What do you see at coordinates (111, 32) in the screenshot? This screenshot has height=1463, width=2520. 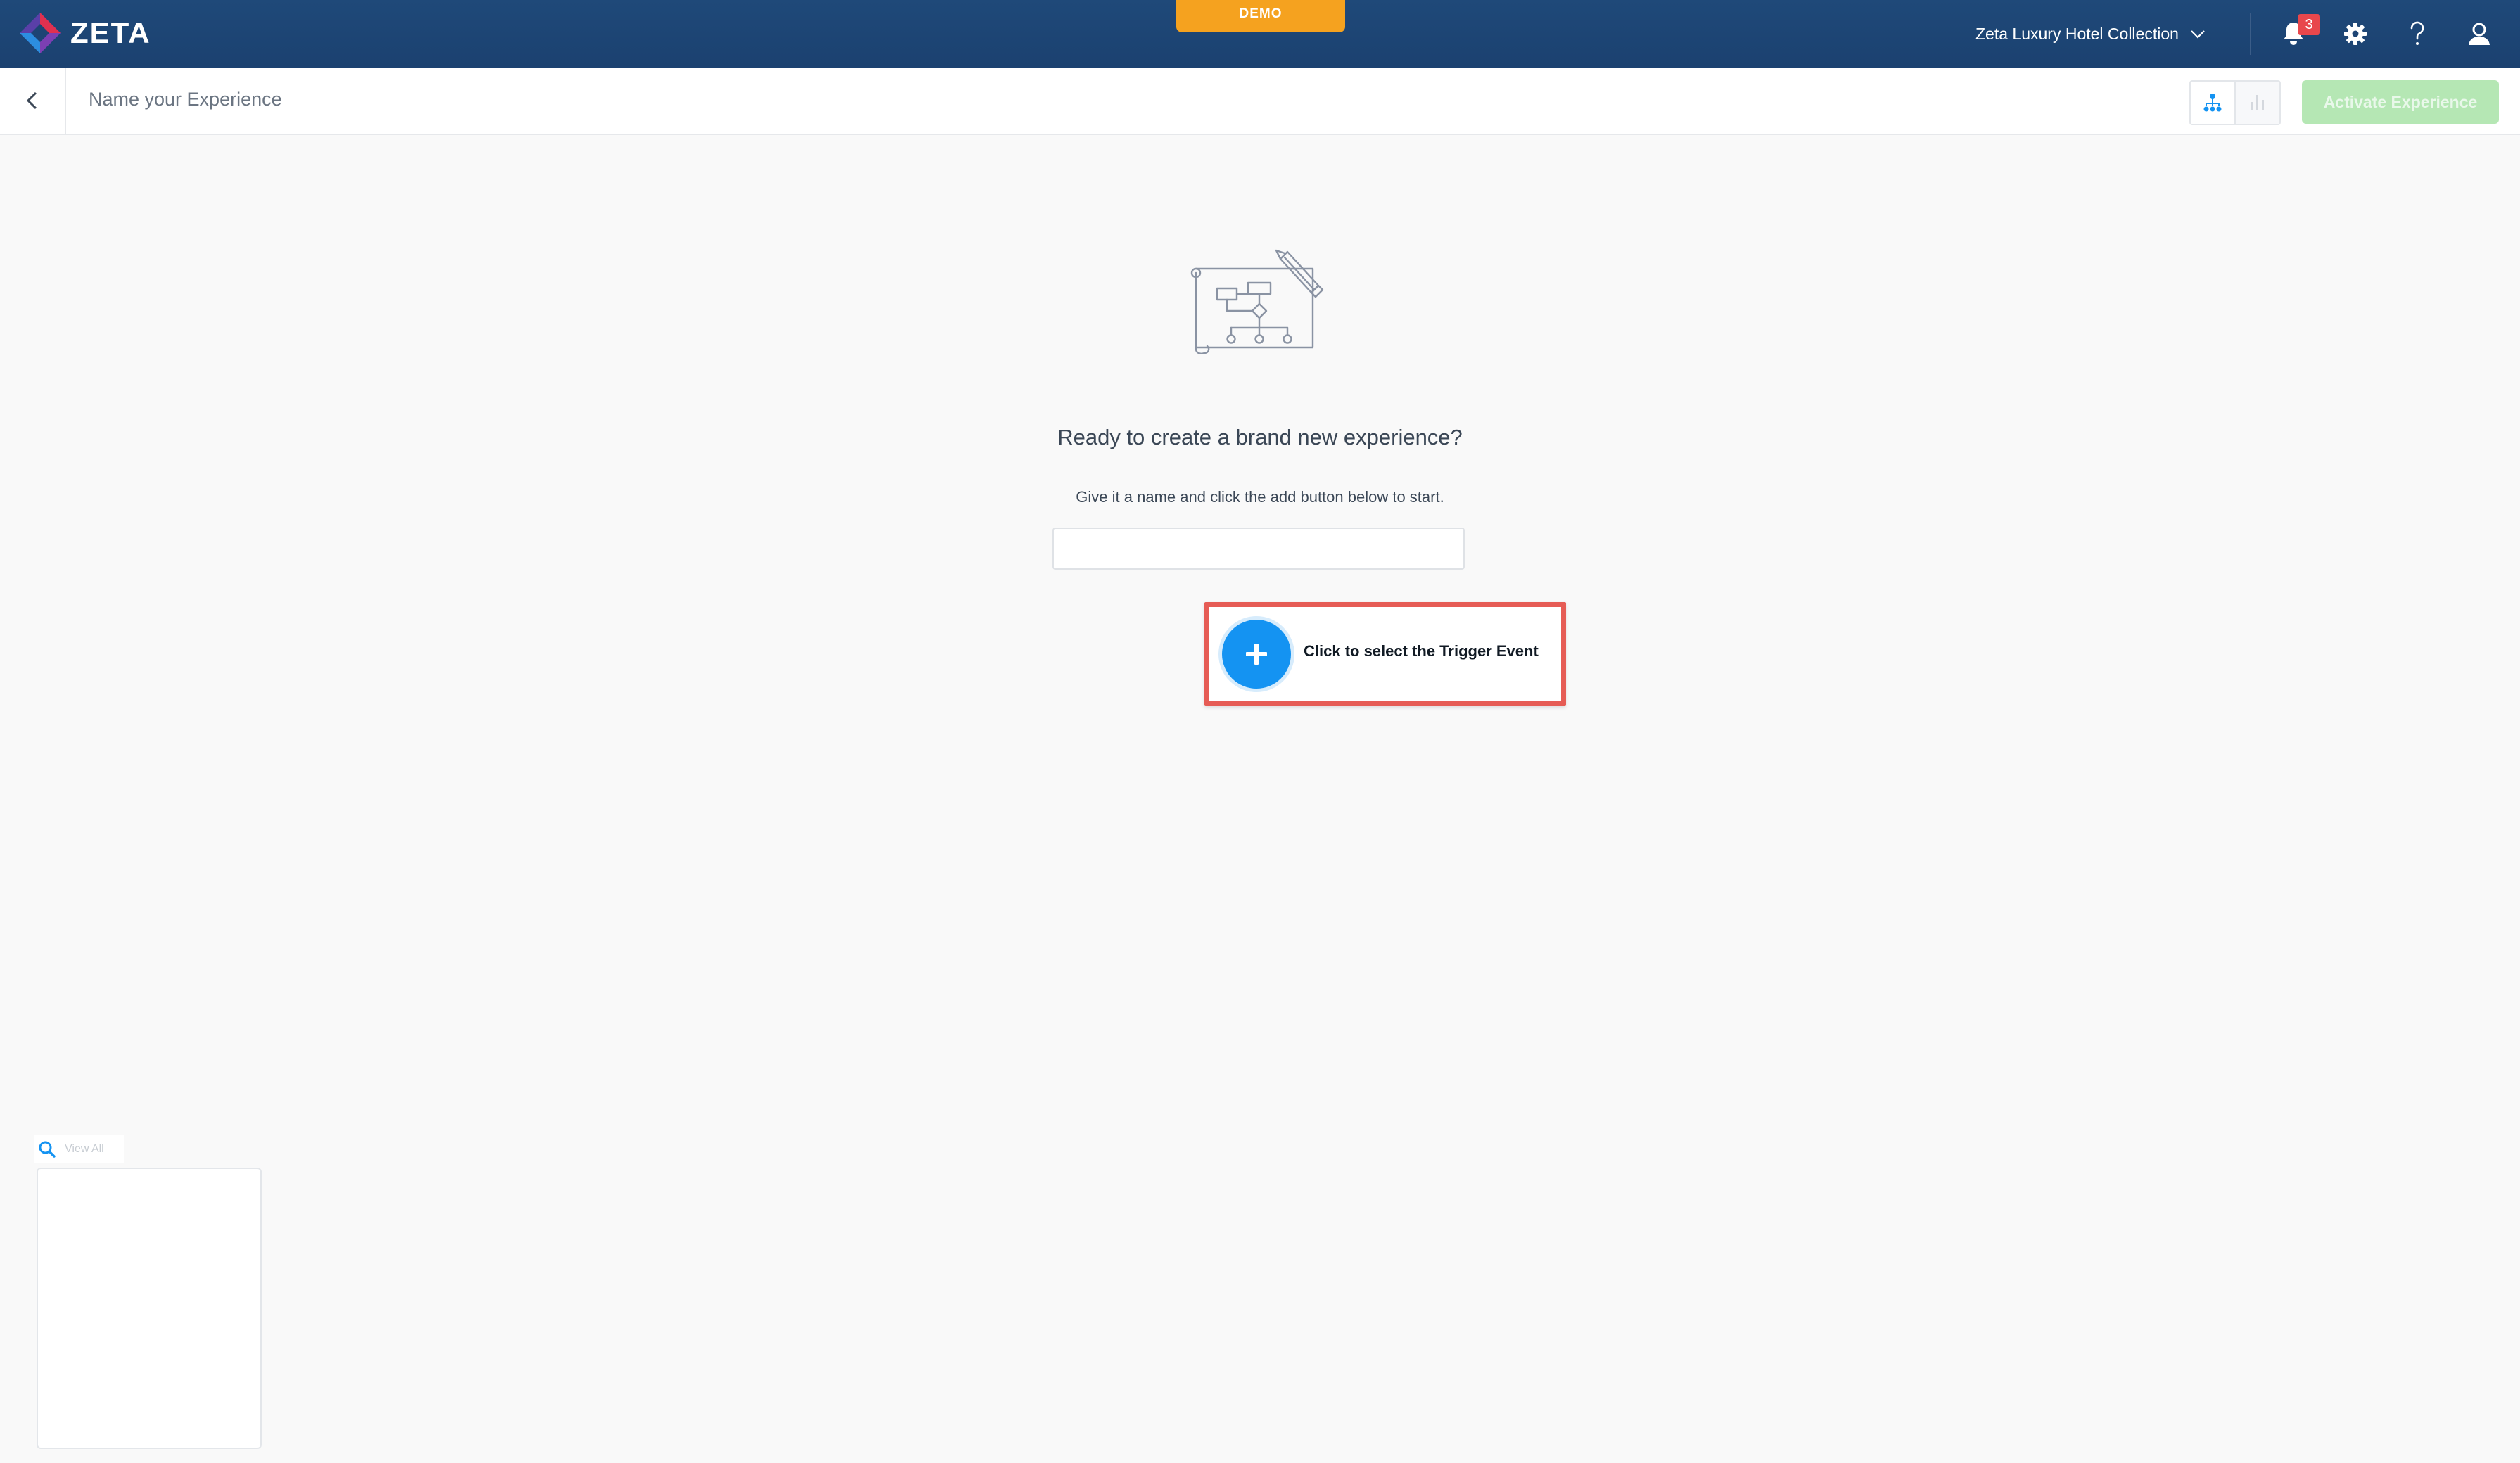 I see `brand-name: ZETA` at bounding box center [111, 32].